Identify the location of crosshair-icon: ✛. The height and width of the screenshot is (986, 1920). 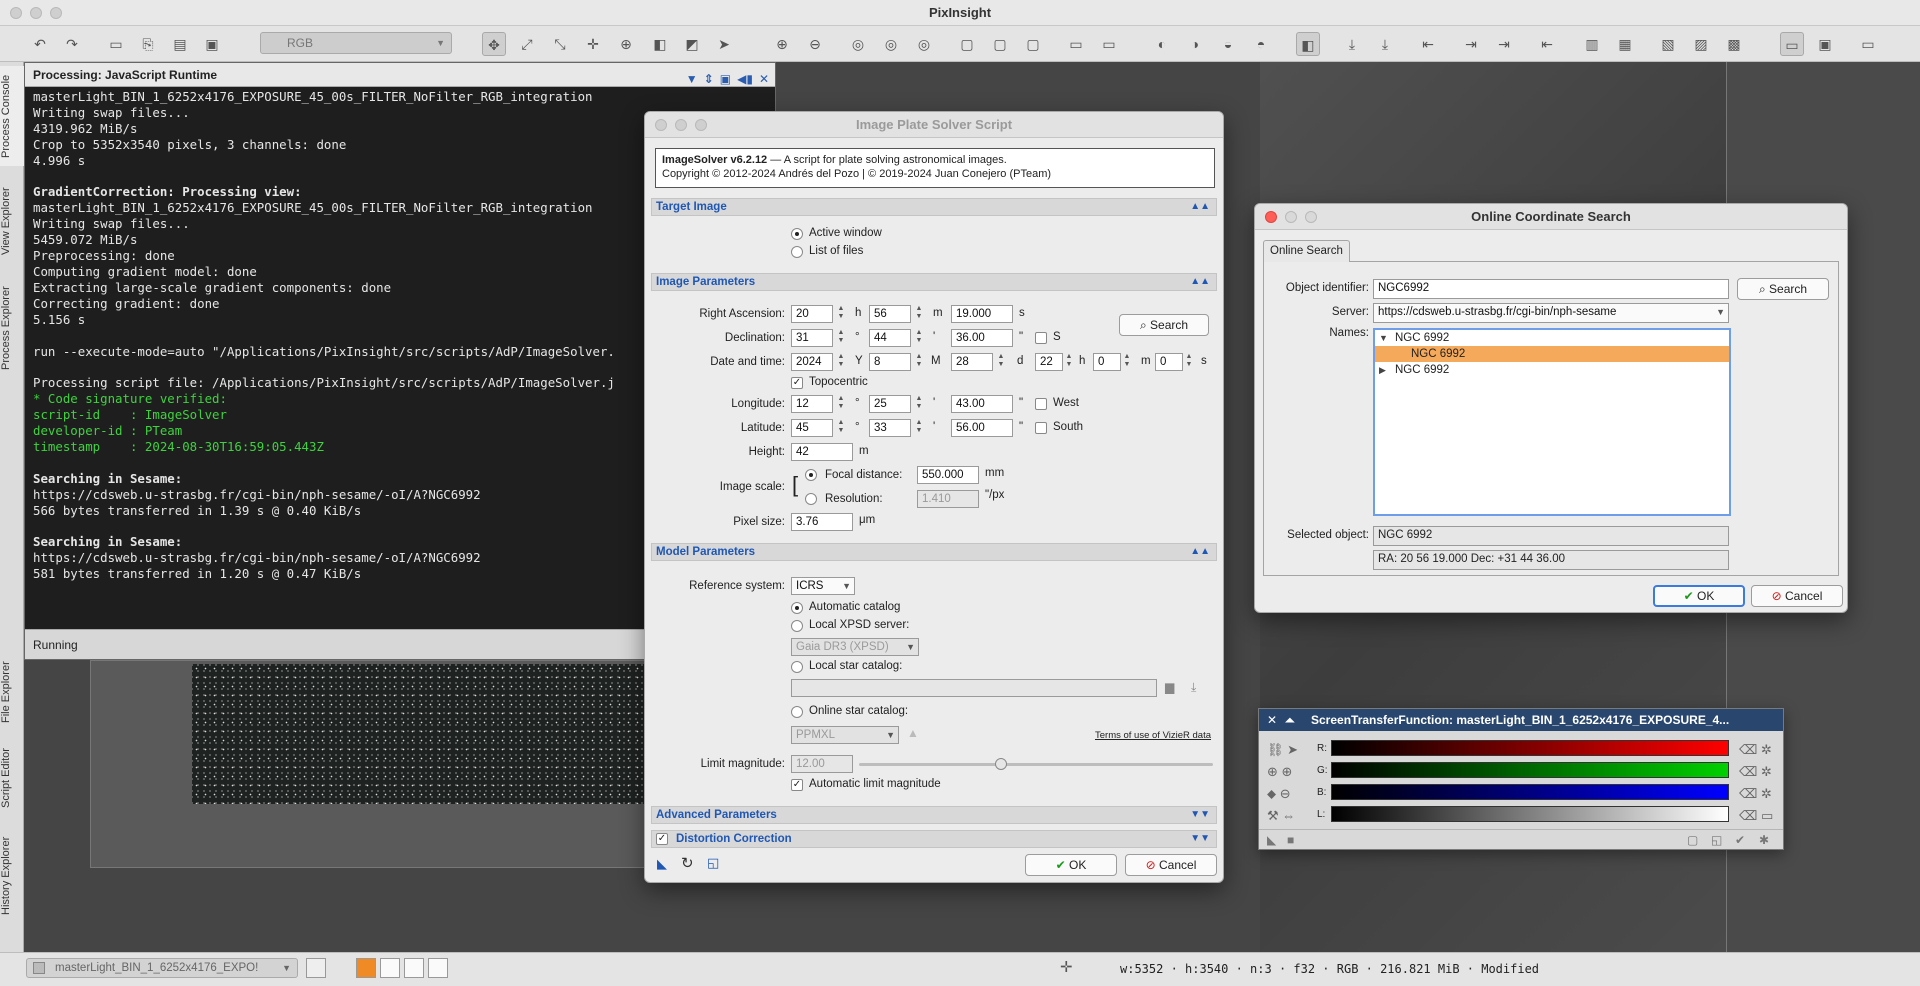
(1066, 967).